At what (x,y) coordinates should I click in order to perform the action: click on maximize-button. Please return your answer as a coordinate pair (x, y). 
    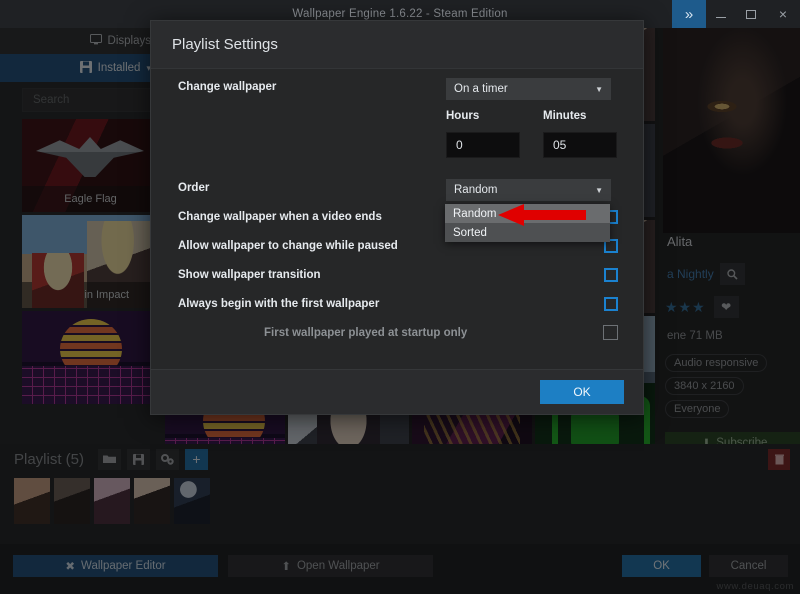
    Looking at the image, I should click on (751, 14).